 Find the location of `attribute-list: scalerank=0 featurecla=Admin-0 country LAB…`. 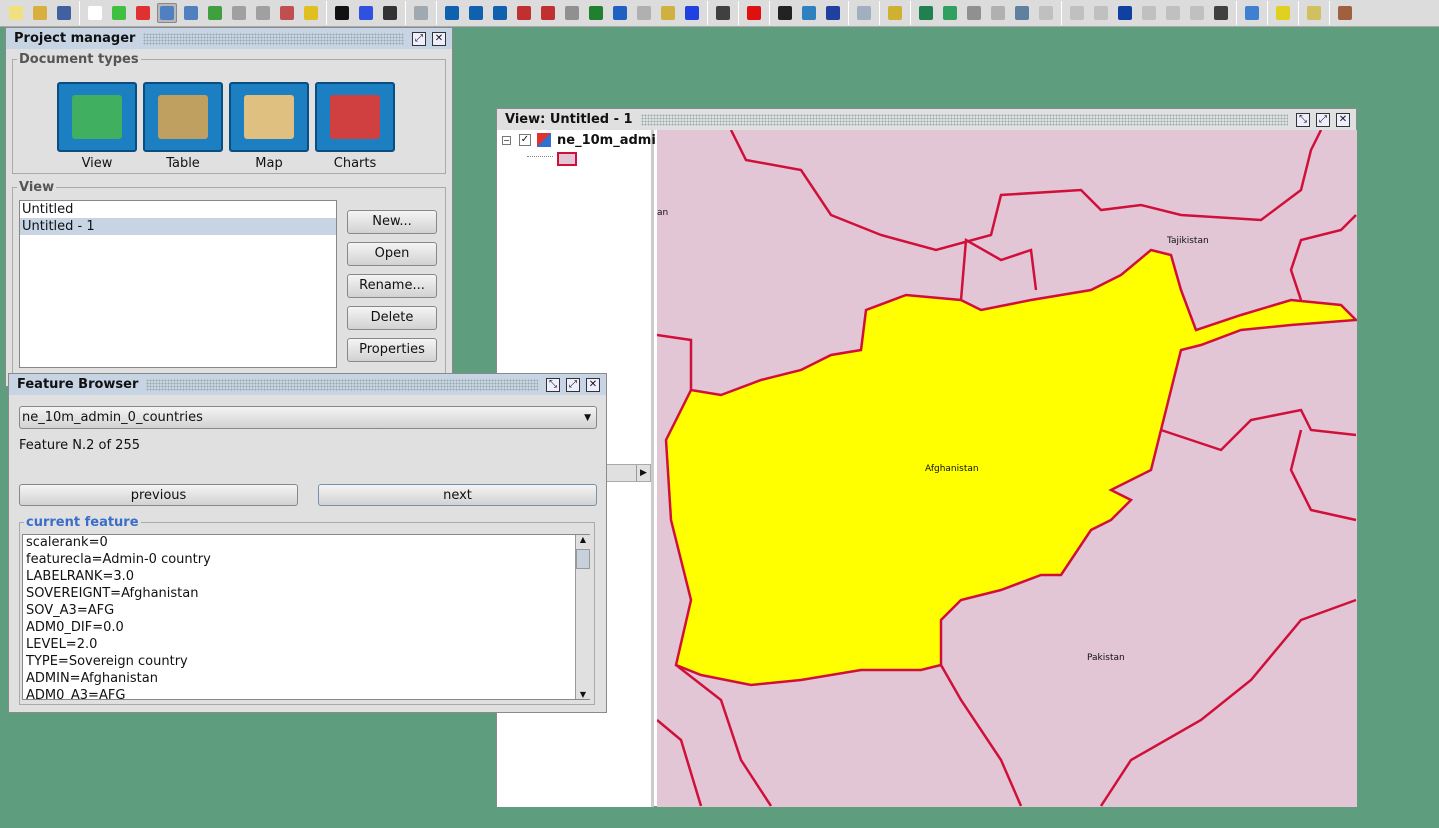

attribute-list: scalerank=0 featurecla=Admin-0 country LAB… is located at coordinates (306, 617).